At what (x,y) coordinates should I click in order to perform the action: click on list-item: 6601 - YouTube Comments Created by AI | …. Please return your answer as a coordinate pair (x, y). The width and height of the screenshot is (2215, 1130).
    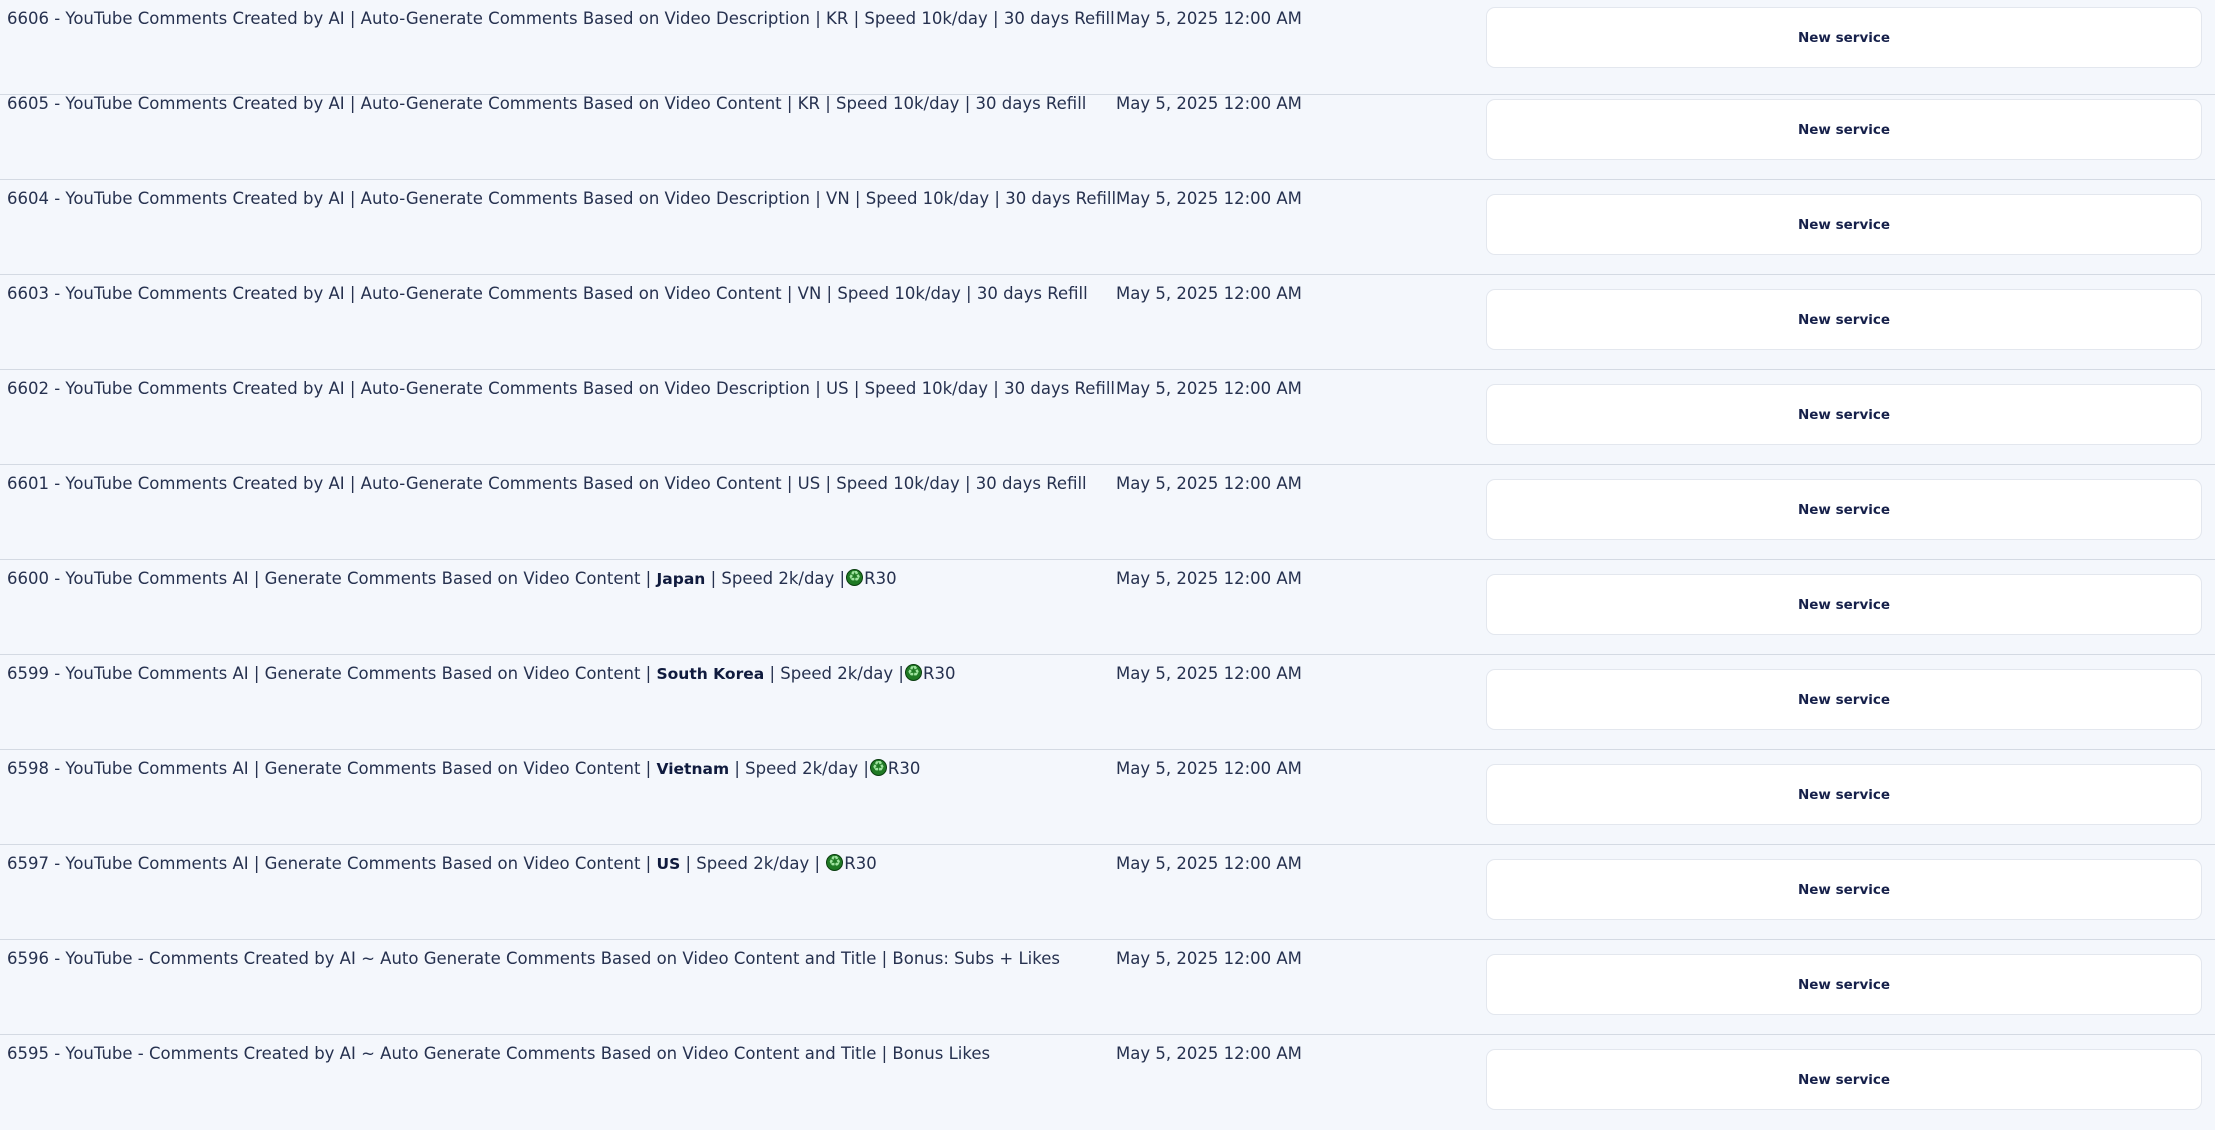
    Looking at the image, I should click on (1107, 512).